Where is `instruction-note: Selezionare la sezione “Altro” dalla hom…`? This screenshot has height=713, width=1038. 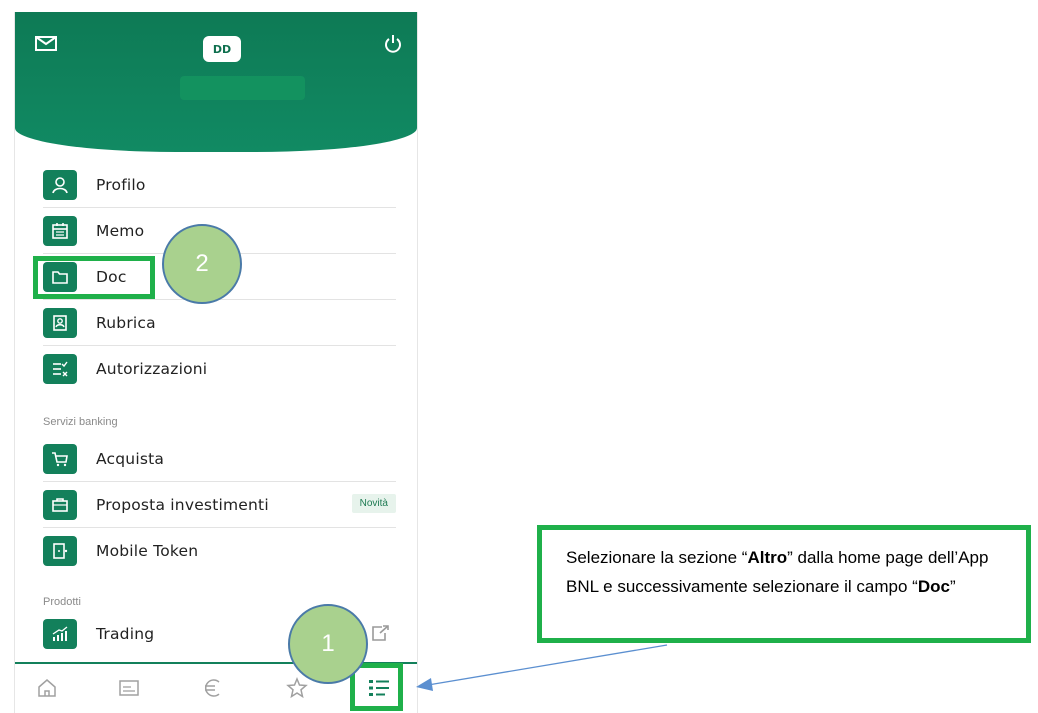 instruction-note: Selezionare la sezione “Altro” dalla hom… is located at coordinates (784, 584).